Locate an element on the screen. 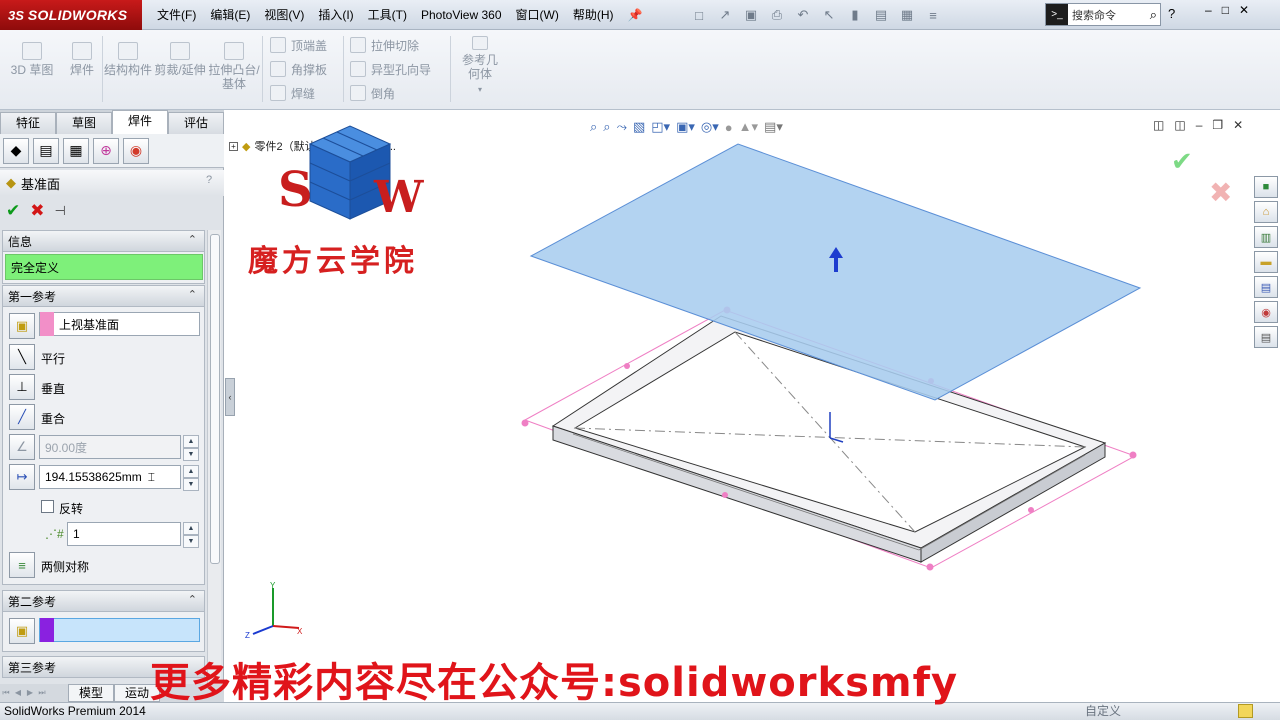  design-library-icon: ▥ is located at coordinates (1266, 237).